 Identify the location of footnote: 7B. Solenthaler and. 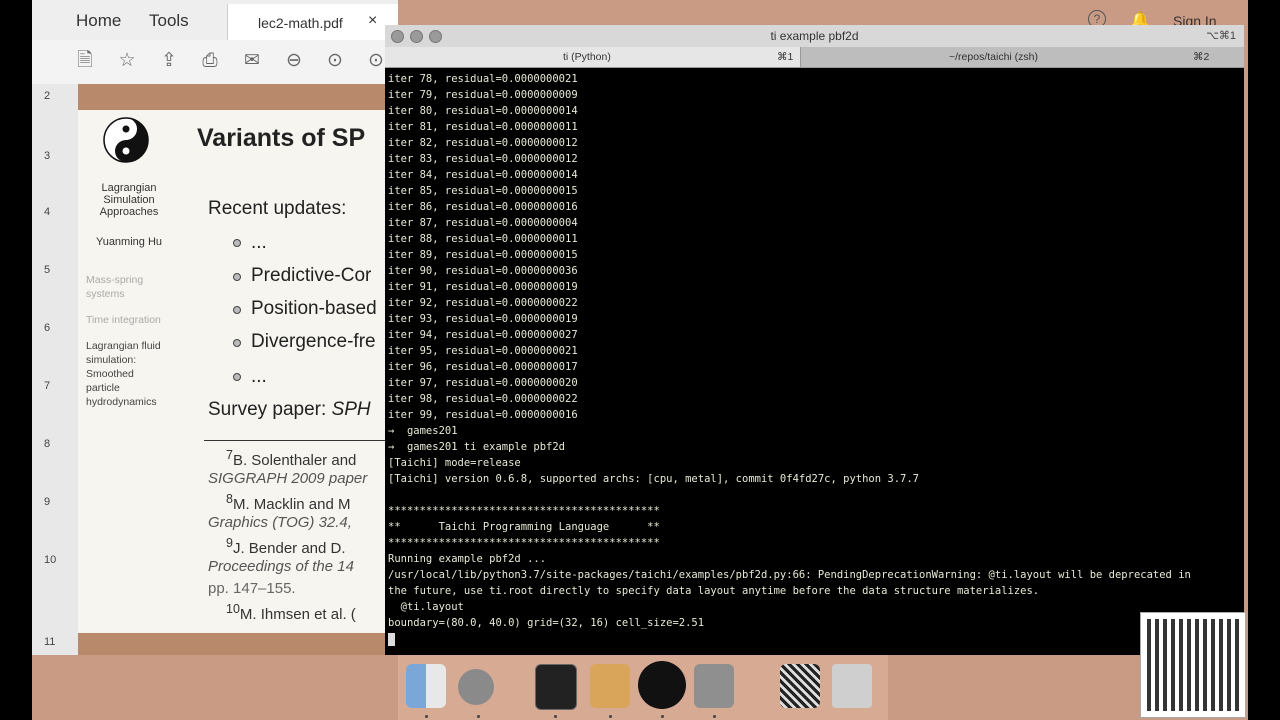
(291, 458).